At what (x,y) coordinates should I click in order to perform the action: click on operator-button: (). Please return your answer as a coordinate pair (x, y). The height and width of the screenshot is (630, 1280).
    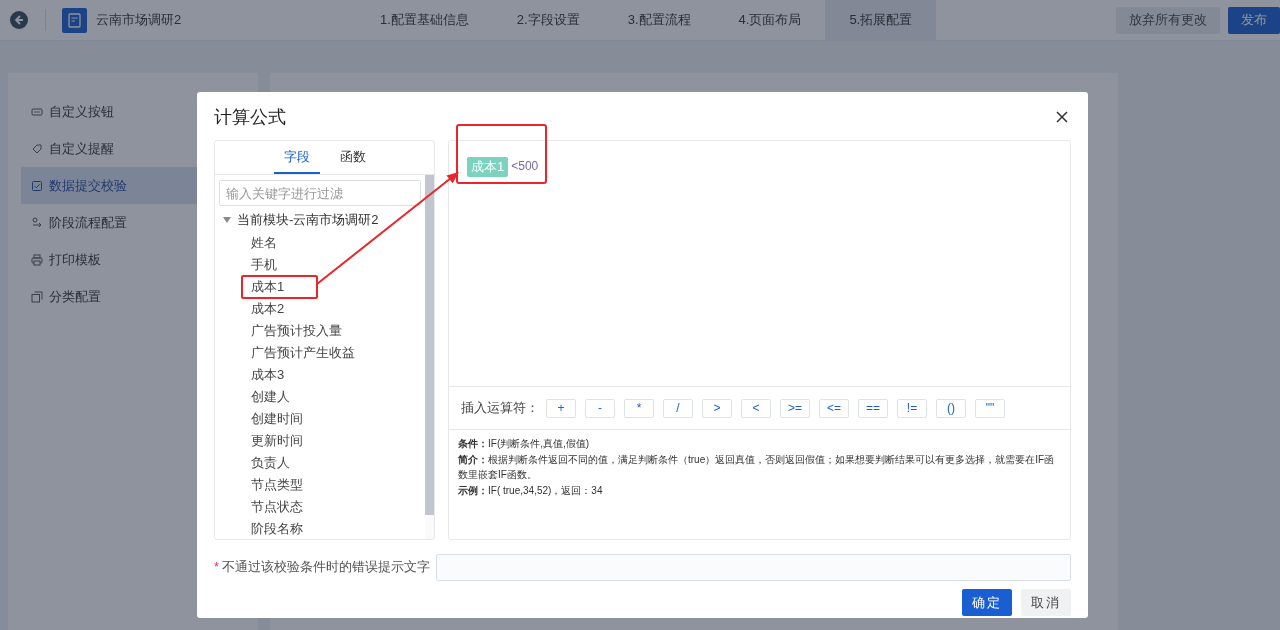
    Looking at the image, I should click on (951, 408).